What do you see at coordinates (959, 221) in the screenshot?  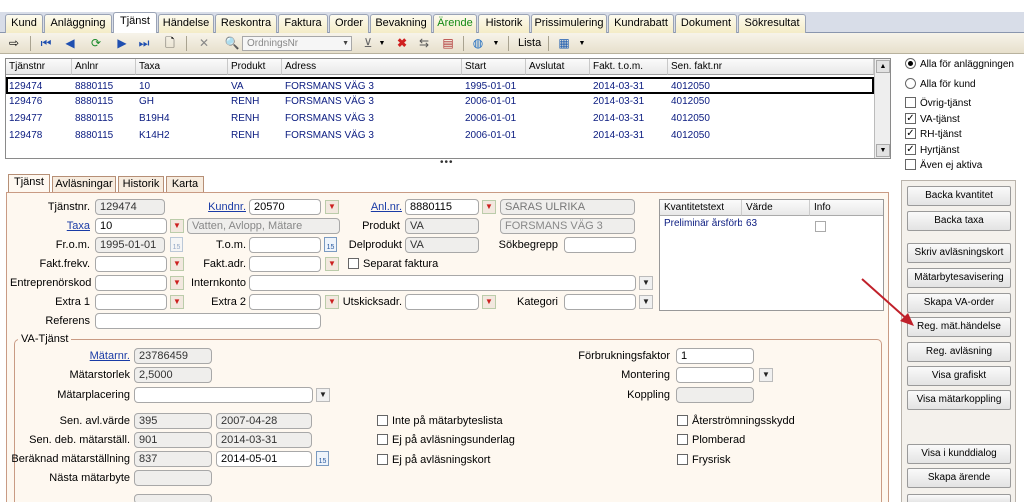 I see `action-button: Backa taxa` at bounding box center [959, 221].